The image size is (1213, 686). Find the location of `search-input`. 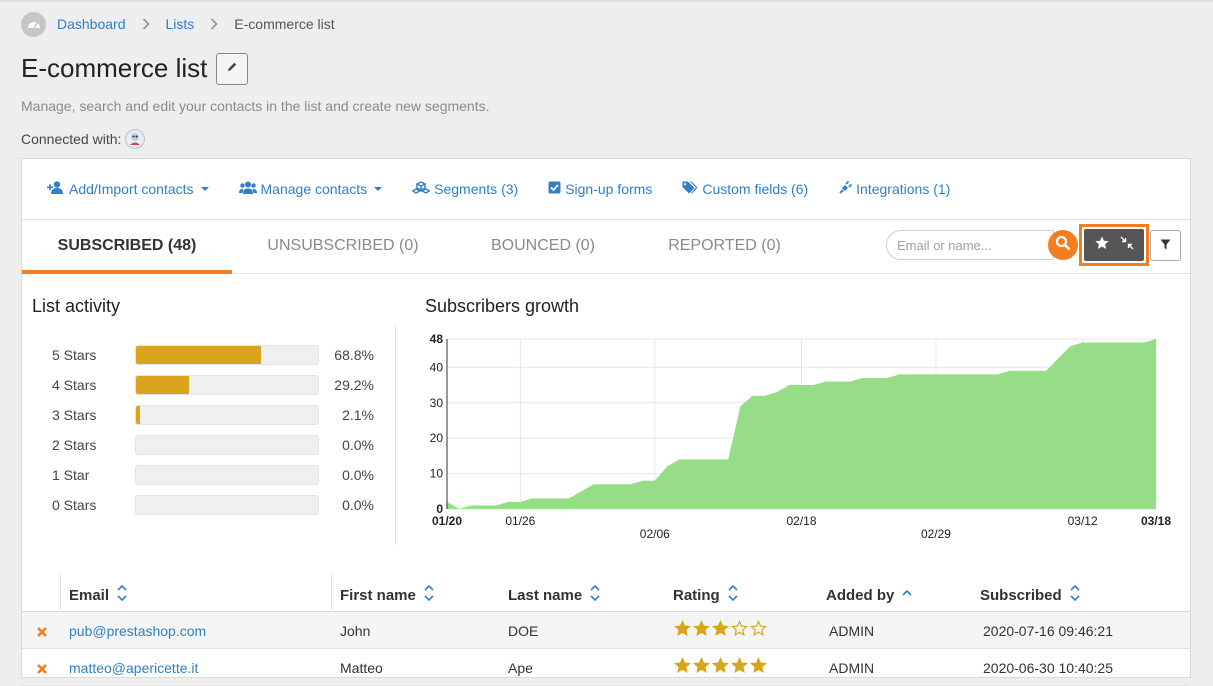

search-input is located at coordinates (970, 245).